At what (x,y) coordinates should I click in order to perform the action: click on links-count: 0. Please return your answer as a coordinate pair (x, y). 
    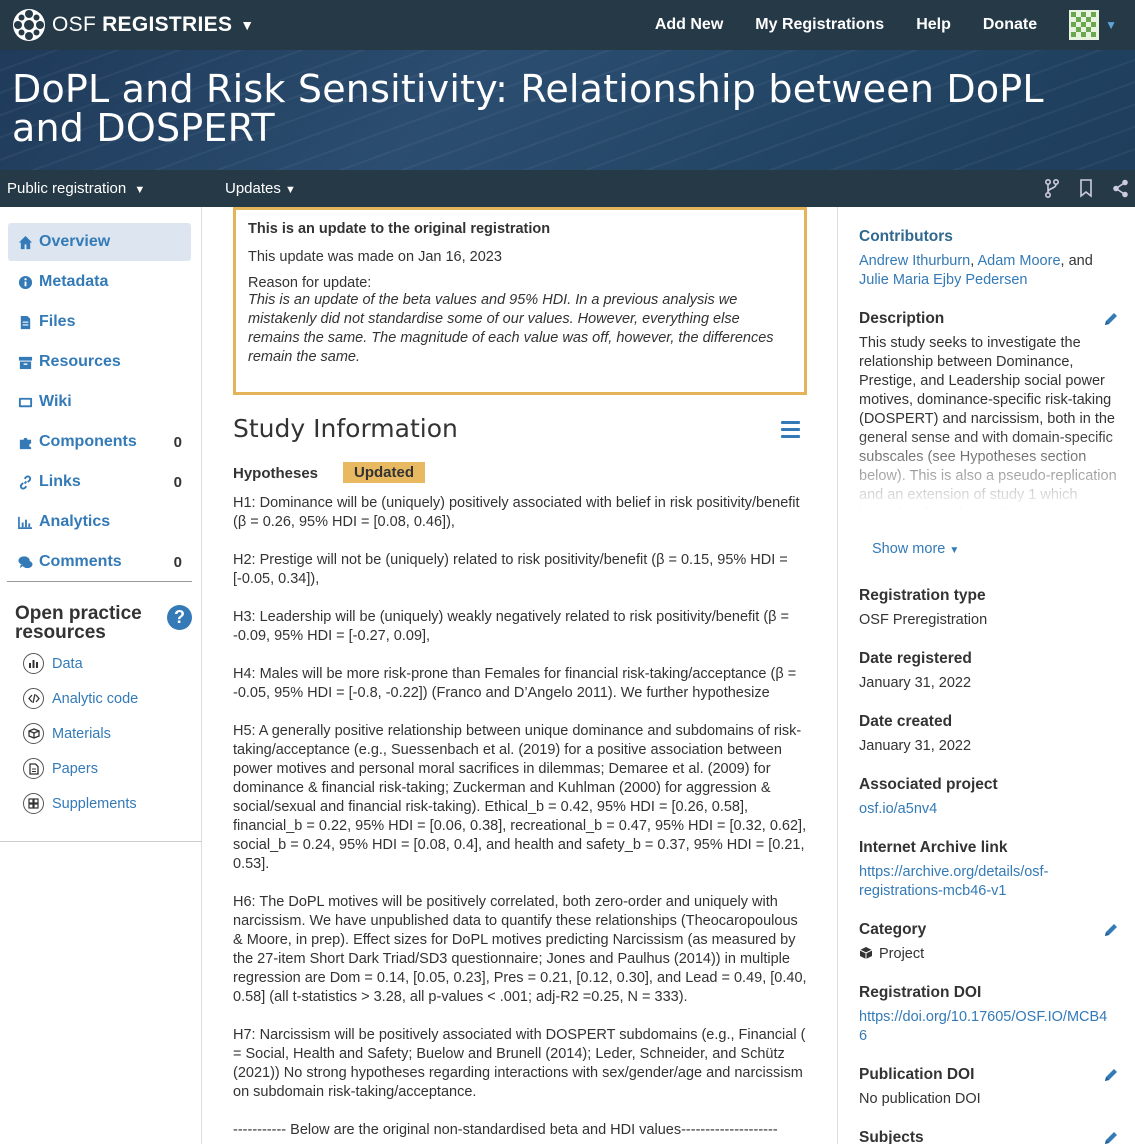
    Looking at the image, I should click on (177, 482).